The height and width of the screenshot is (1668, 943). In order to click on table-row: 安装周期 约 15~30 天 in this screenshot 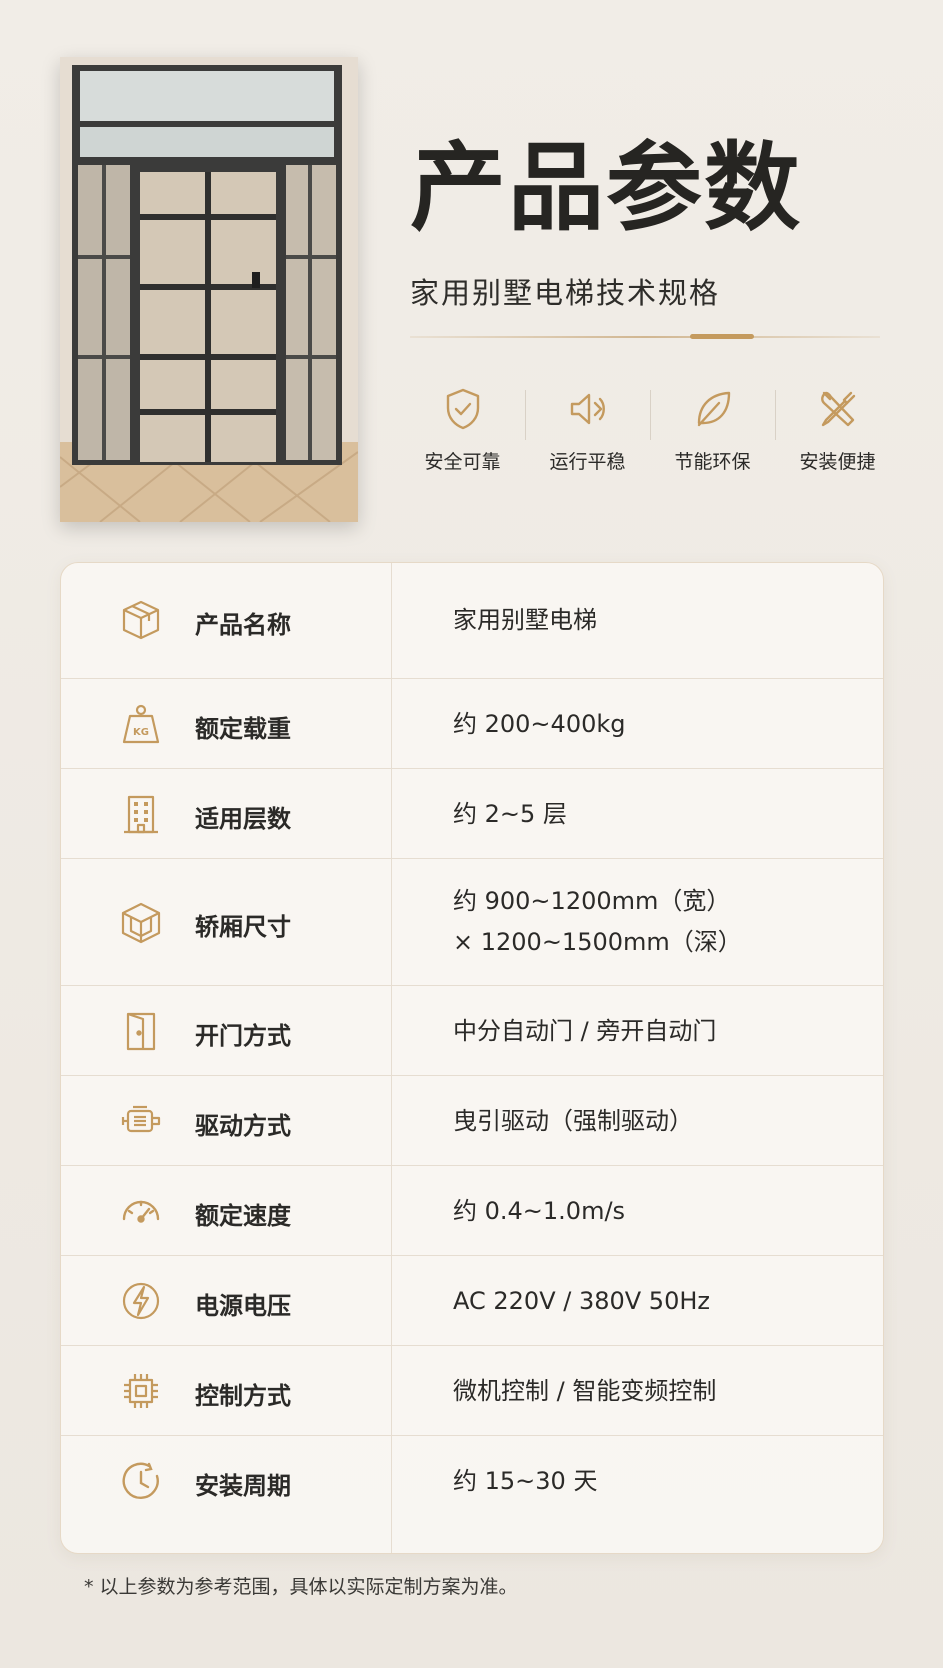, I will do `click(472, 1494)`.